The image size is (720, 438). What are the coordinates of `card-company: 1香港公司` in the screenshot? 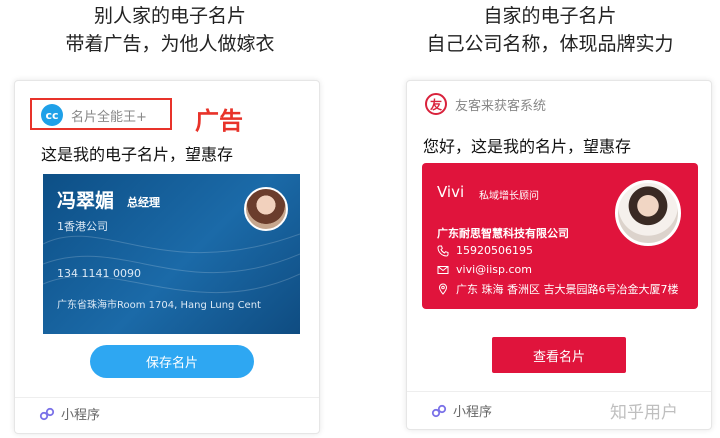 It's located at (82, 226).